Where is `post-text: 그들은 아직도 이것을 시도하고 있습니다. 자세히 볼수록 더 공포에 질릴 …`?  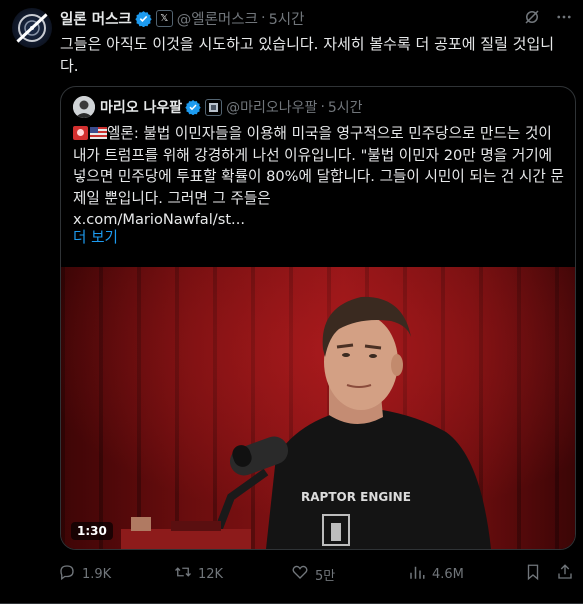
post-text: 그들은 아직도 이것을 시도하고 있습니다. 자세히 볼수록 더 공포에 질릴 … is located at coordinates (307, 55).